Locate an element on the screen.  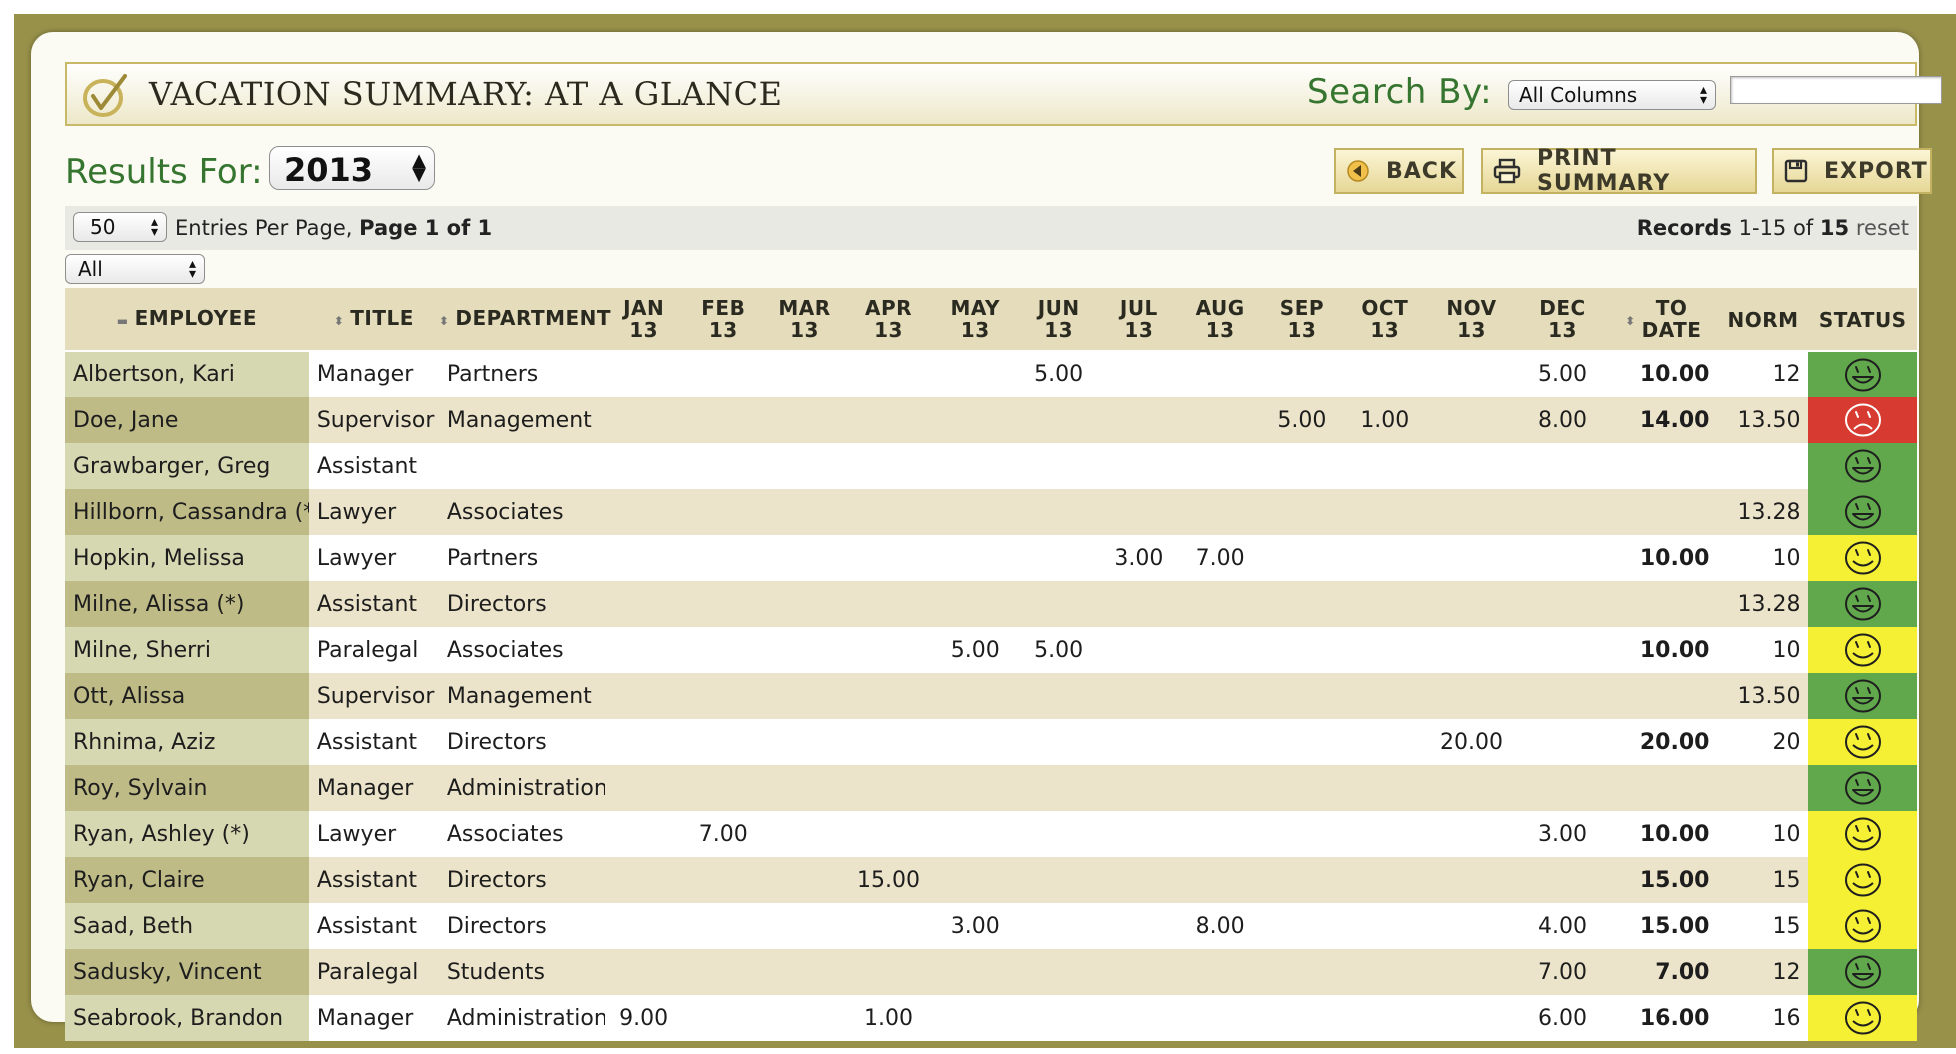
norm-cell: 13.28 is located at coordinates (1763, 604).